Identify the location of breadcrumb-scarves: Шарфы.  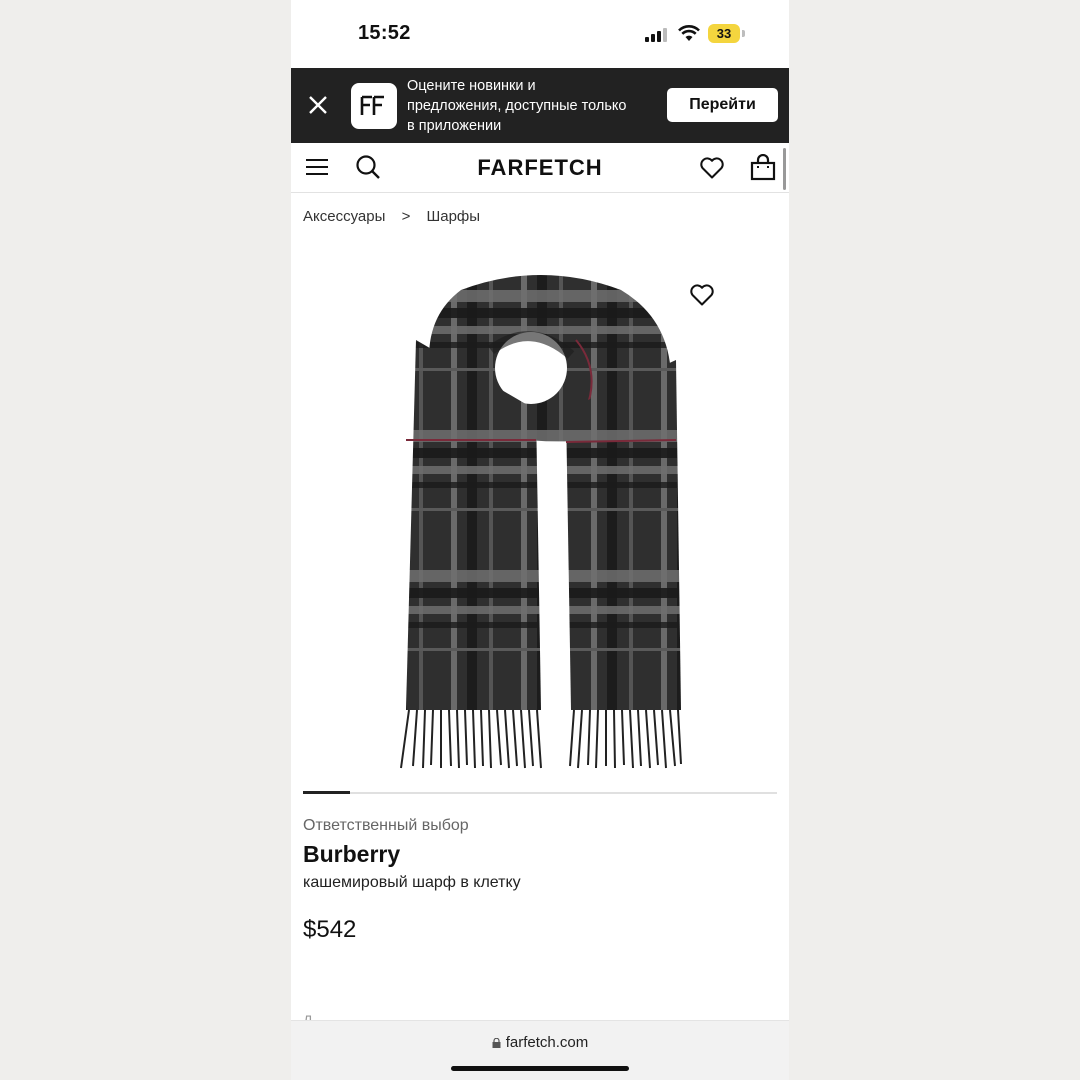
(454, 216).